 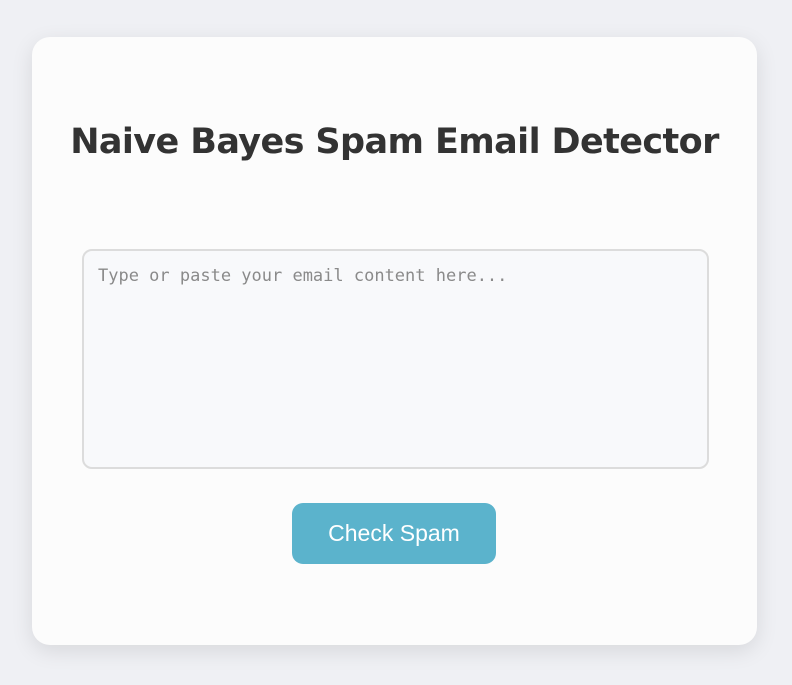 What do you see at coordinates (394, 533) in the screenshot?
I see `check-spam-button: Check Spam` at bounding box center [394, 533].